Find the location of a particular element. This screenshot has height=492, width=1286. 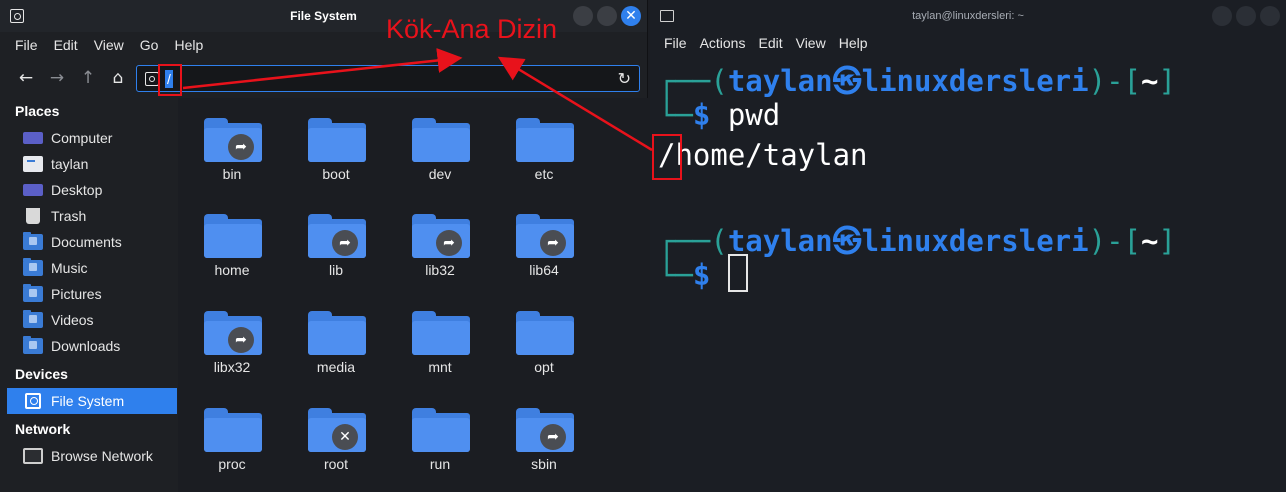

folder-name: mnt is located at coordinates (440, 367).